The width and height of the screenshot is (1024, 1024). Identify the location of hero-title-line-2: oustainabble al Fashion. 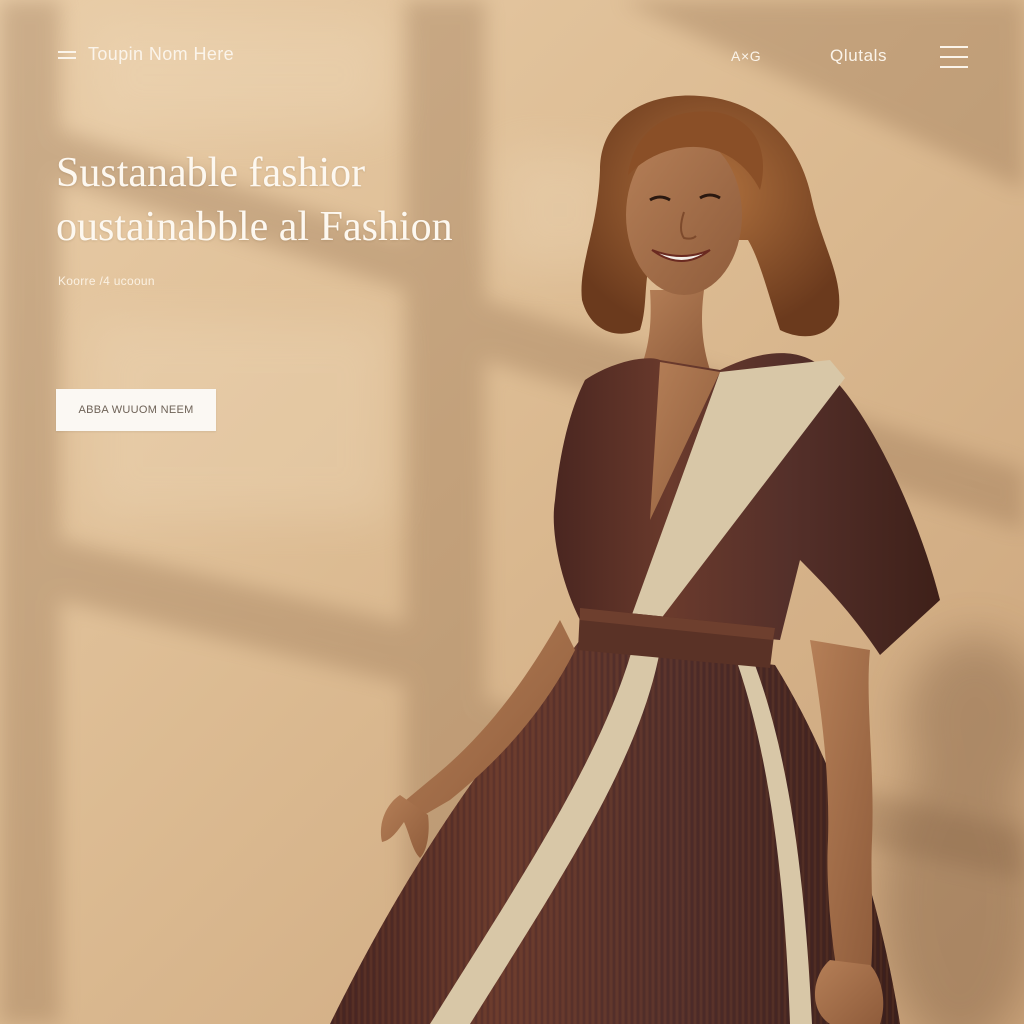
(254, 227).